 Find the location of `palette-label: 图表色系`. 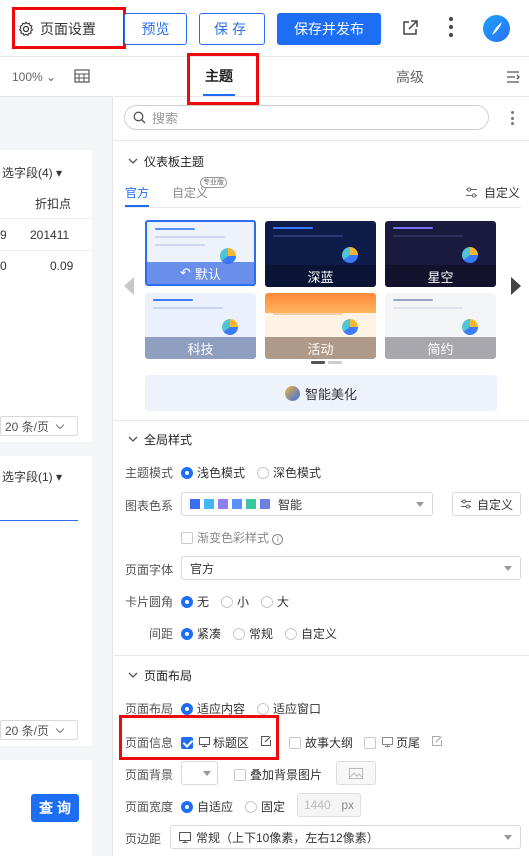

palette-label: 图表色系 is located at coordinates (149, 506).